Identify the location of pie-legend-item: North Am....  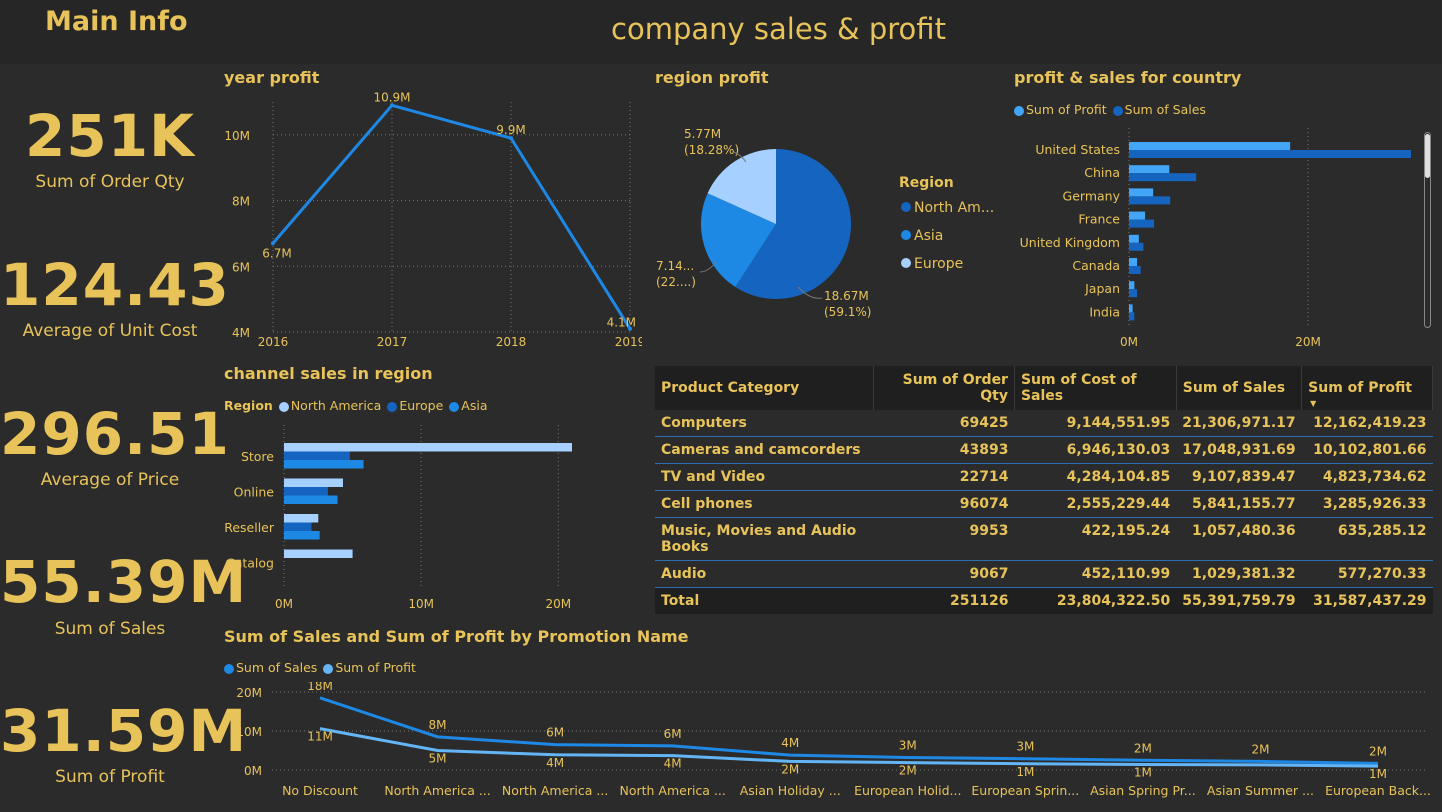
(954, 208).